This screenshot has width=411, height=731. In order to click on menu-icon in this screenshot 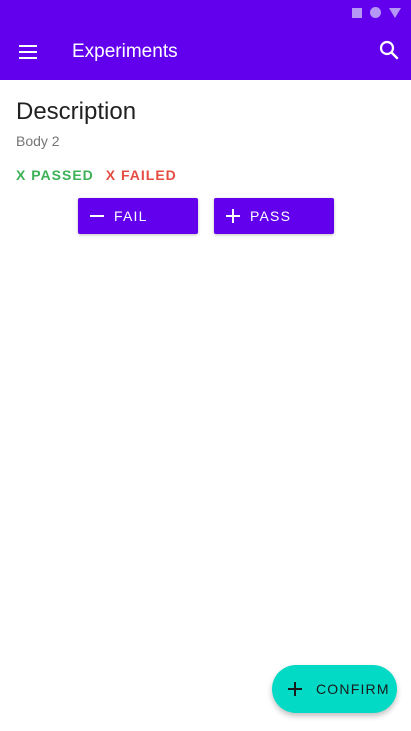, I will do `click(28, 52)`.